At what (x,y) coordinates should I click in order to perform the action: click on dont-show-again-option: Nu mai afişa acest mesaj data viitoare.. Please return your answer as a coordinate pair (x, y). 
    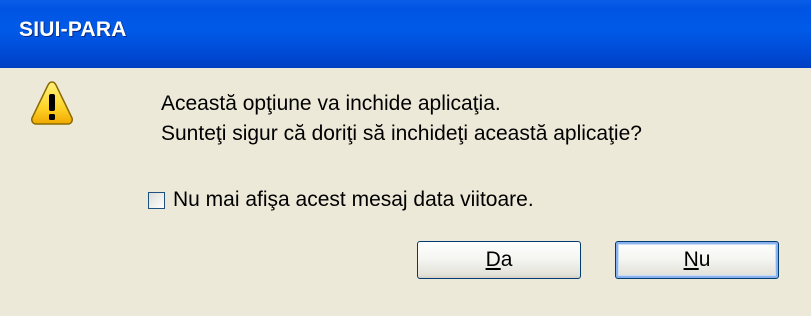
    Looking at the image, I should click on (341, 200).